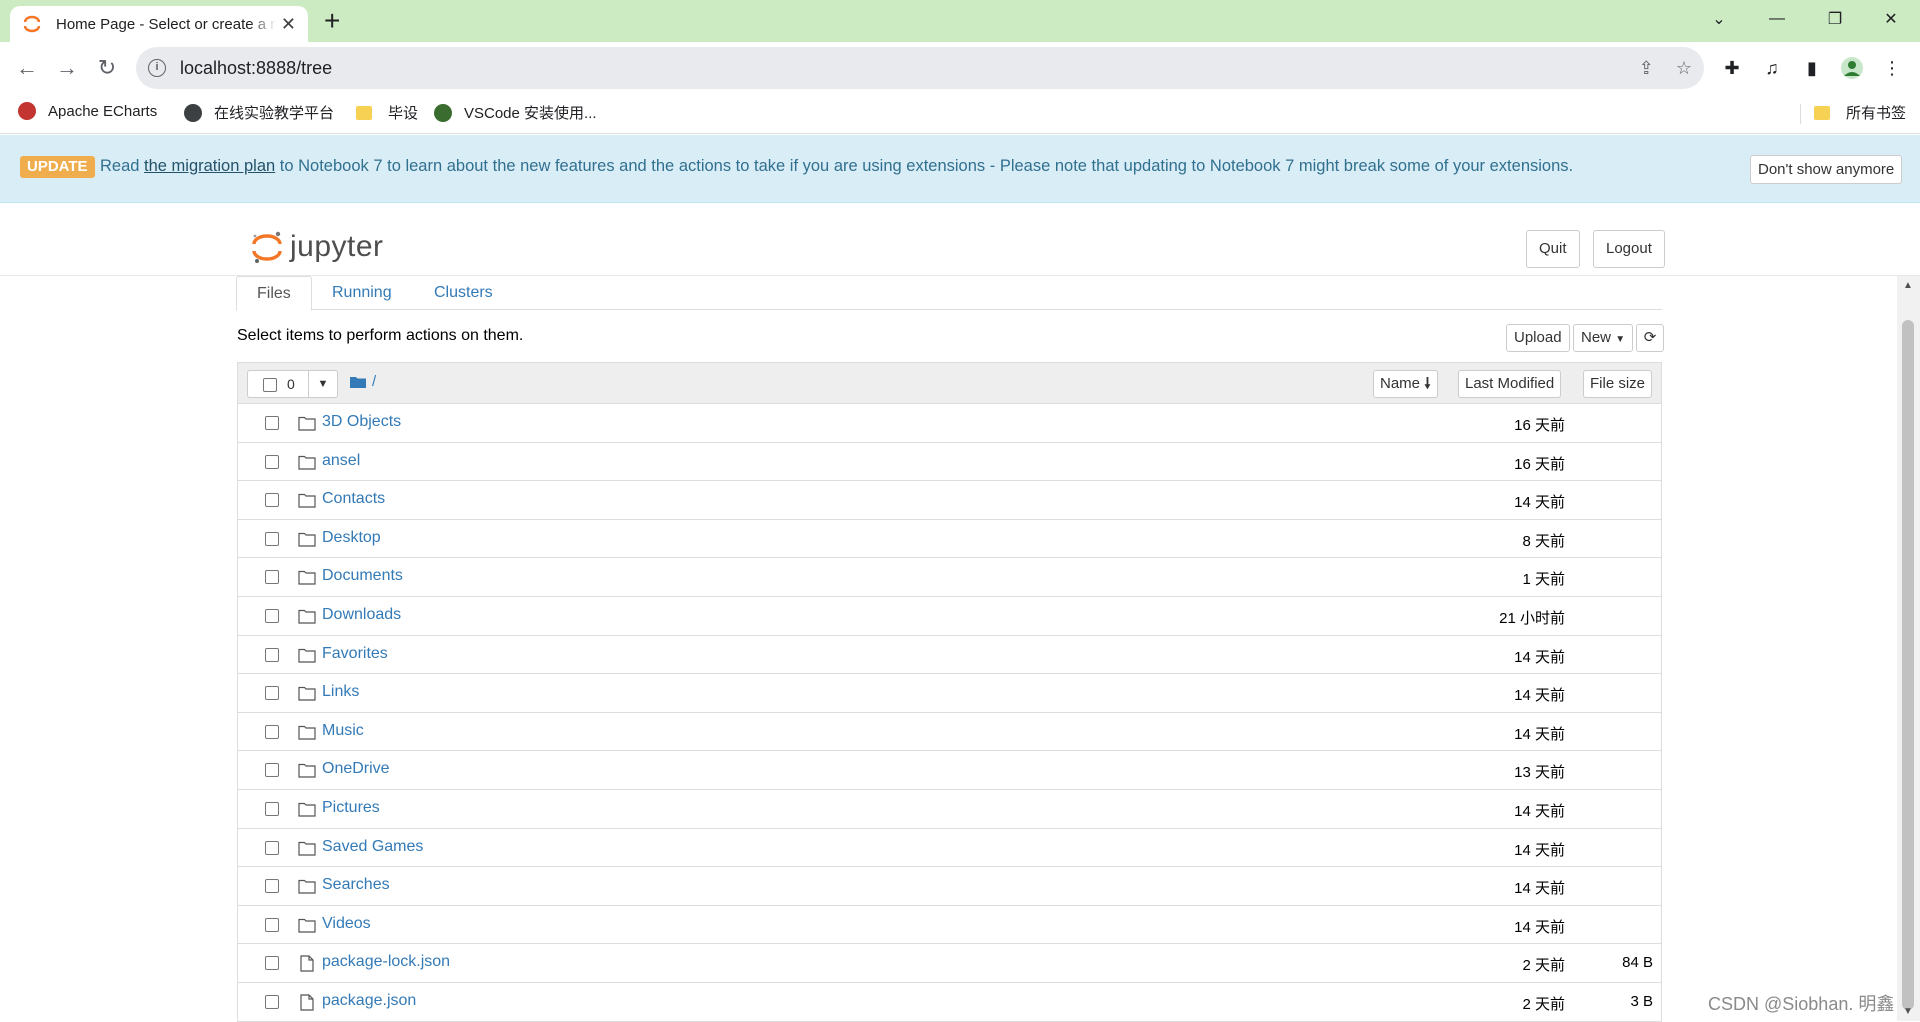 This screenshot has height=1022, width=1920. What do you see at coordinates (332, 21) in the screenshot?
I see `new-tab-plus-icon: +` at bounding box center [332, 21].